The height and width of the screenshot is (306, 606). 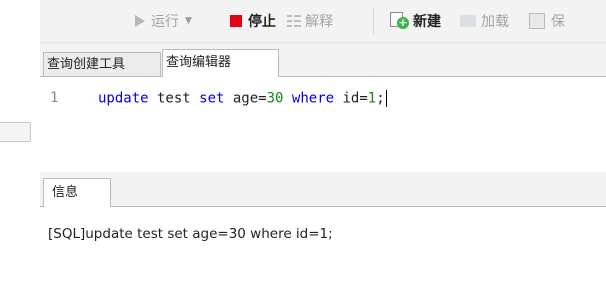 I want to click on folder-icon, so click(x=468, y=21).